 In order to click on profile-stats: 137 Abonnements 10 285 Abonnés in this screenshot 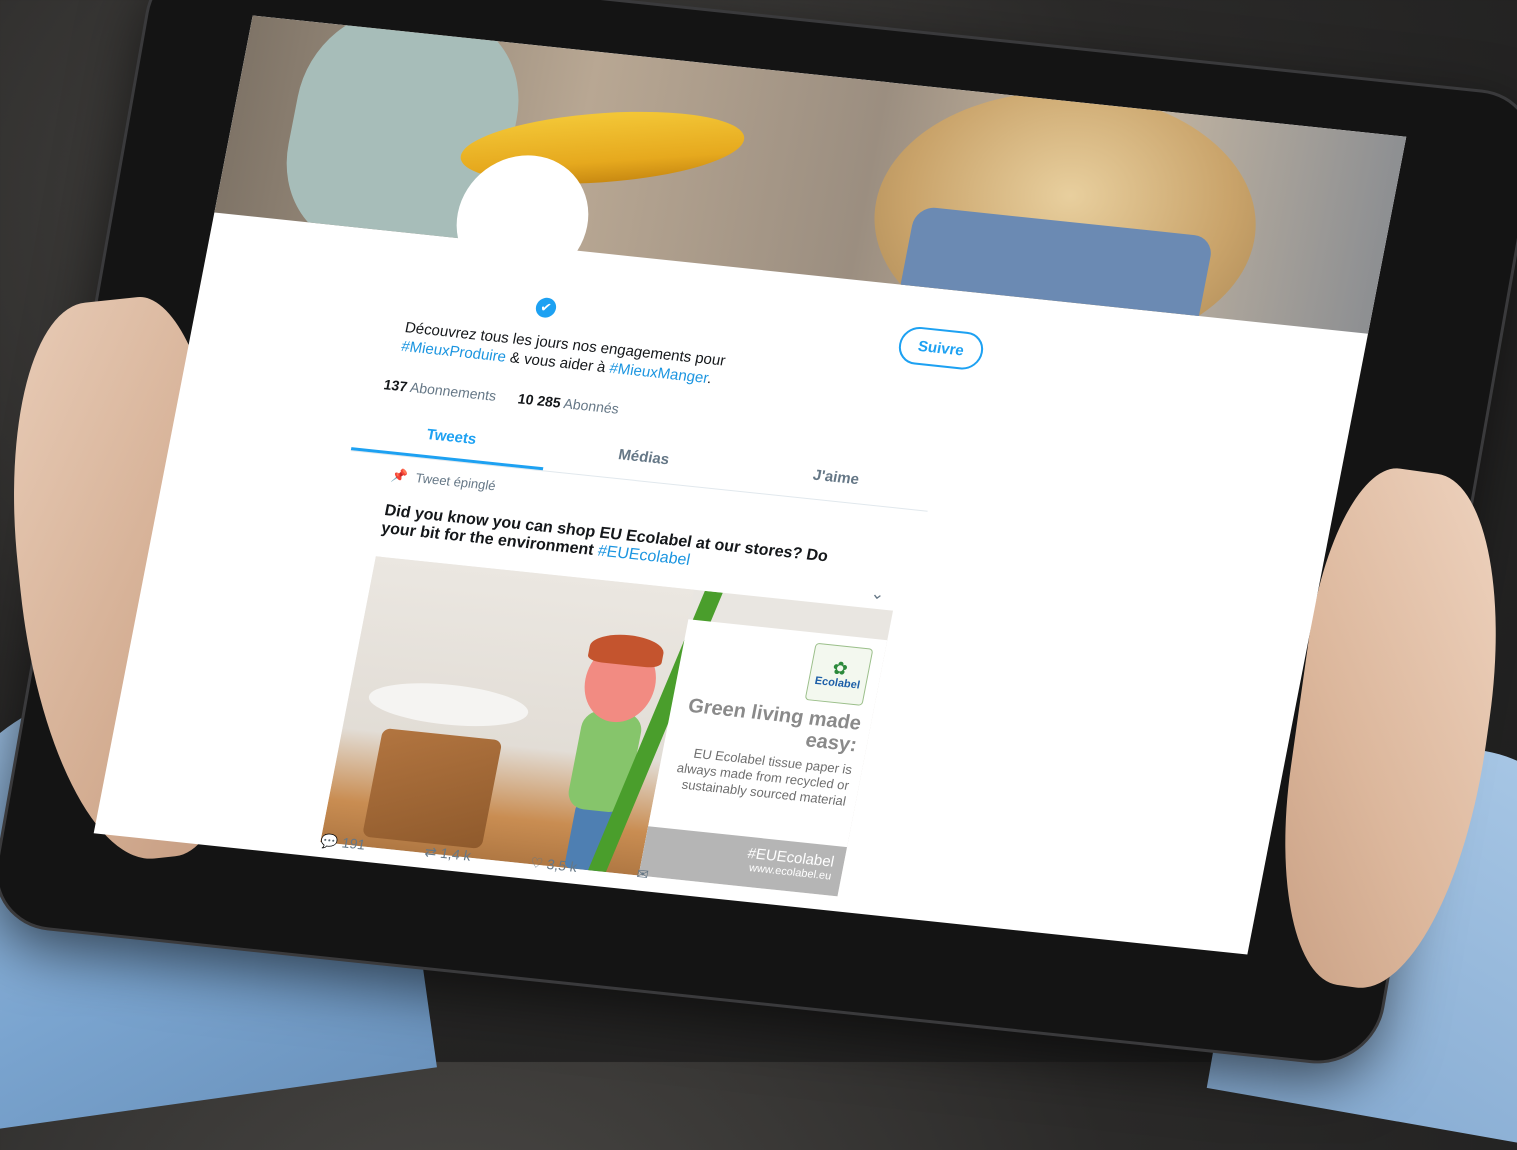, I will do `click(501, 396)`.